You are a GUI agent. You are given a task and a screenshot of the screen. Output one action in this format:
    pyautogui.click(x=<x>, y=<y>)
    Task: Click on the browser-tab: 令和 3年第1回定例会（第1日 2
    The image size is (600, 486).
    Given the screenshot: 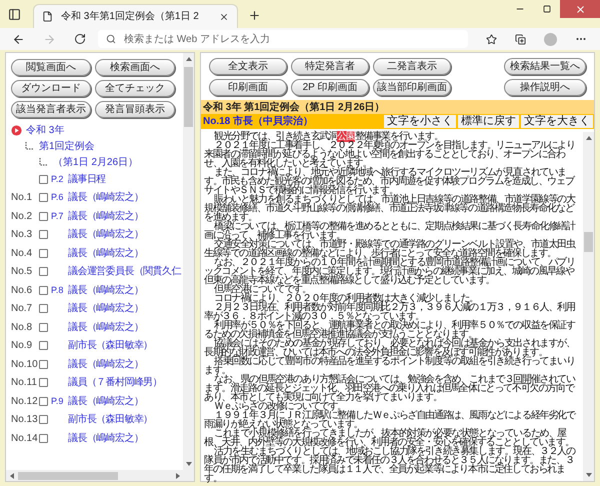 What is the action you would take?
    pyautogui.click(x=135, y=16)
    